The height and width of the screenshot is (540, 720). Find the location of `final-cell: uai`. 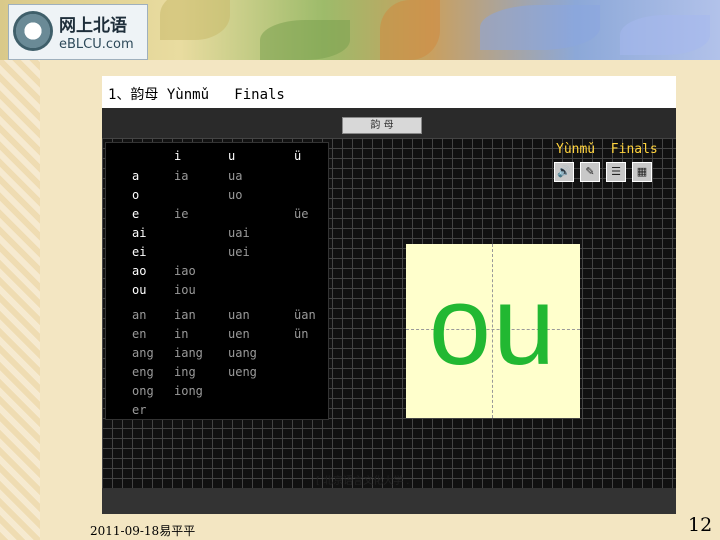

final-cell: uai is located at coordinates (239, 233).